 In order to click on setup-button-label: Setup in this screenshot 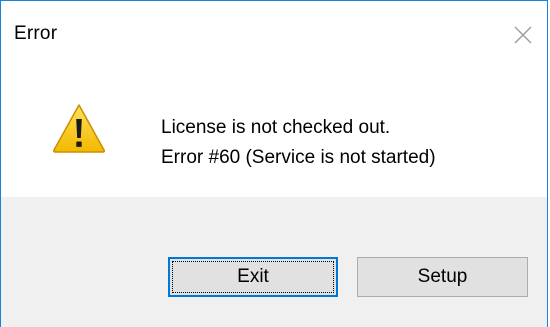, I will do `click(442, 276)`.